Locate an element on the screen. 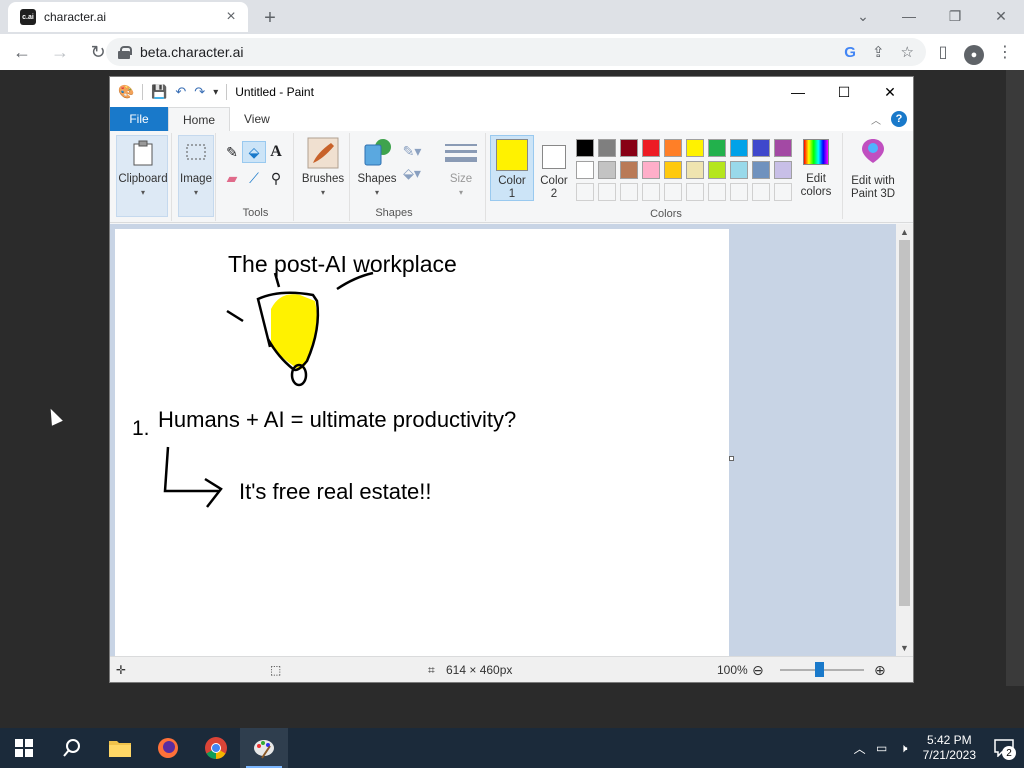 The width and height of the screenshot is (1024, 768). chrome-menu-icon: ⋮ is located at coordinates (1005, 52).